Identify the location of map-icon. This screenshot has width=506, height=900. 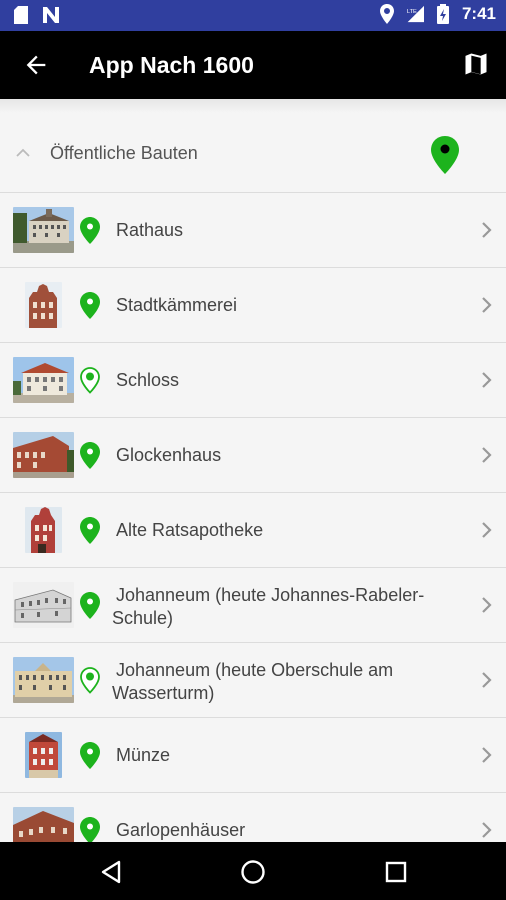
(476, 64).